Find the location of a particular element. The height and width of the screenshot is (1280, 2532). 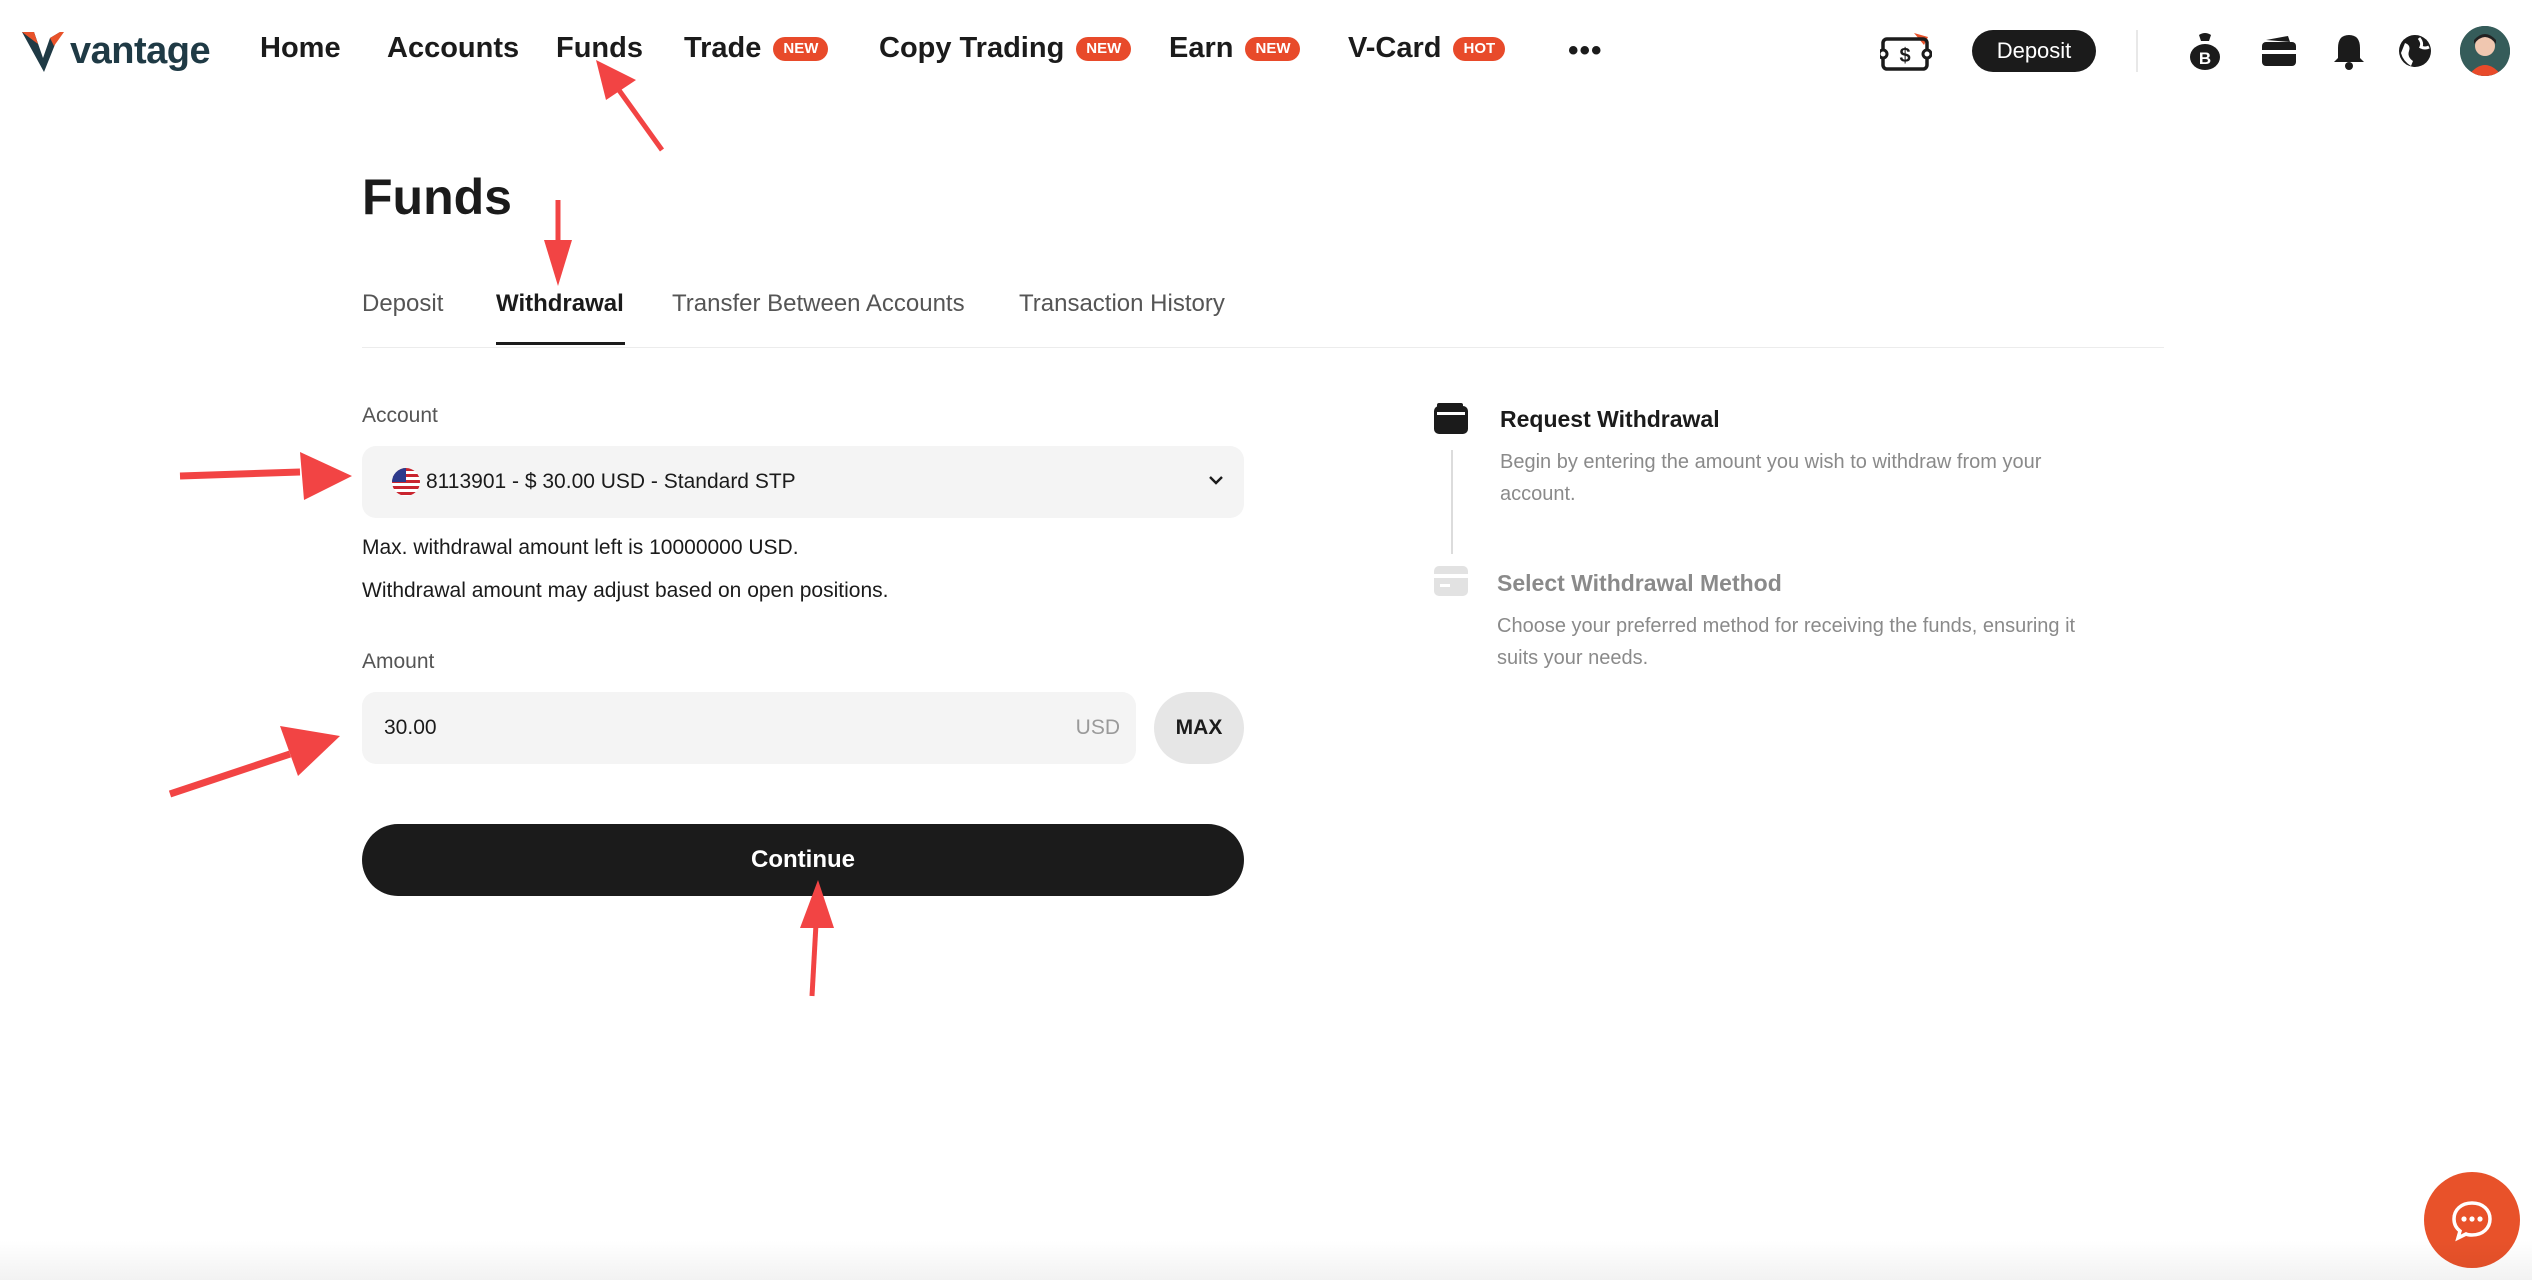

arrow-to-amount-field is located at coordinates (254, 762).